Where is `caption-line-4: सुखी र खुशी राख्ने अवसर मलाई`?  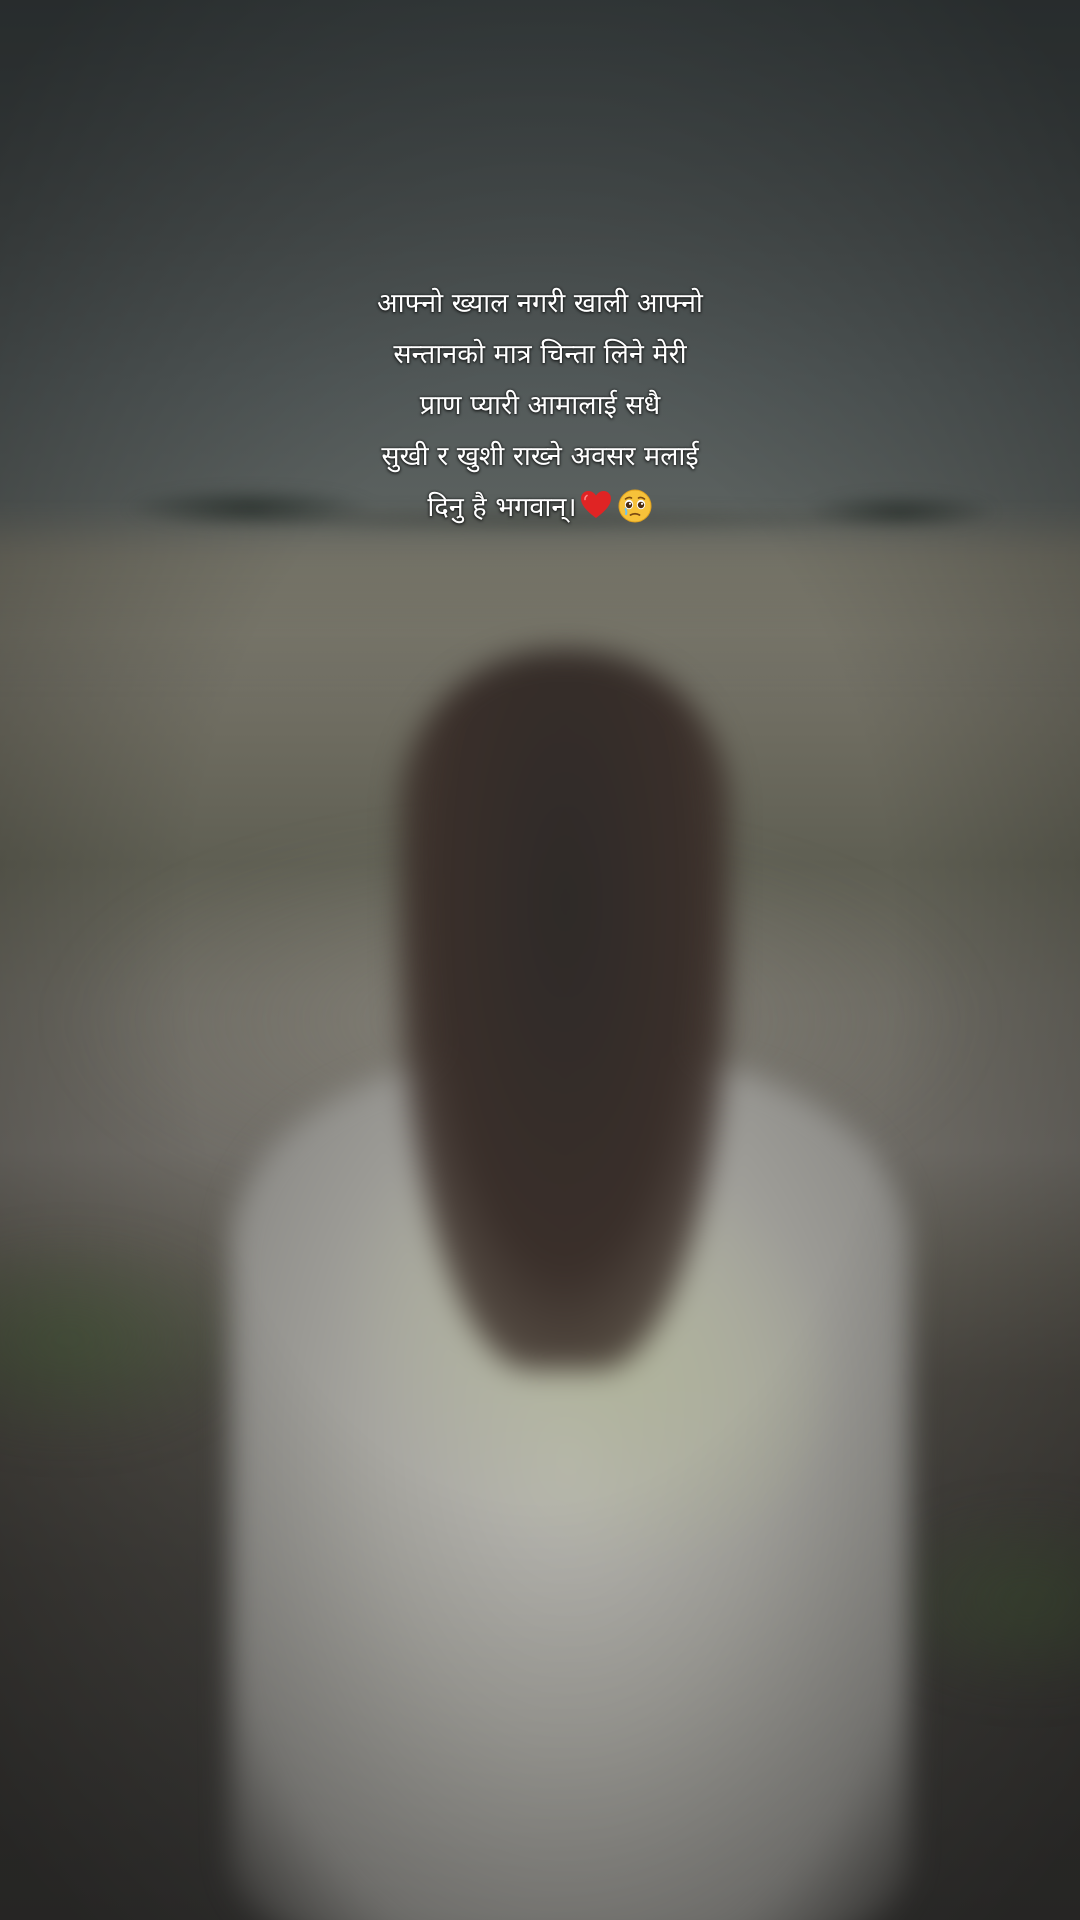
caption-line-4: सुखी र खुशी राख्ने अवसर मलाई is located at coordinates (540, 456).